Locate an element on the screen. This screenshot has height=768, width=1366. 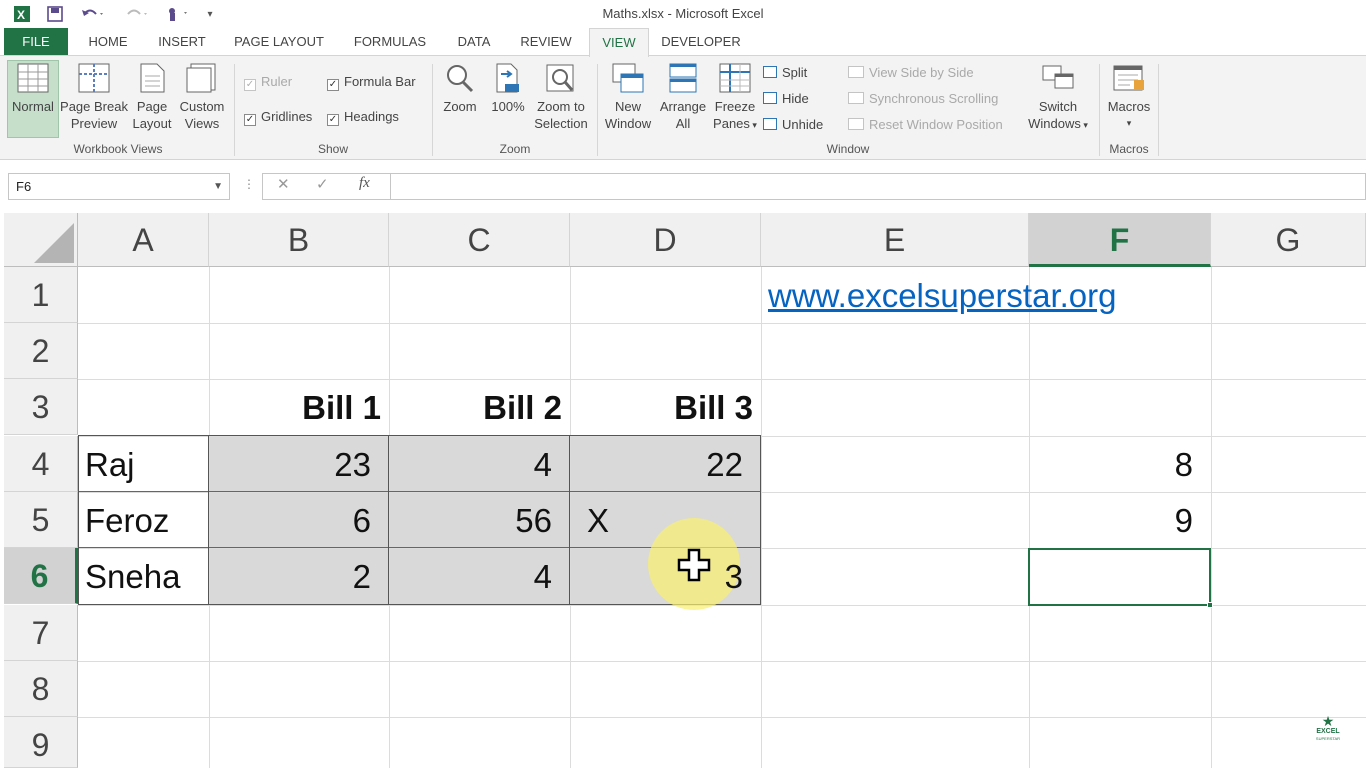
tab-view: VIEW is located at coordinates (619, 42).